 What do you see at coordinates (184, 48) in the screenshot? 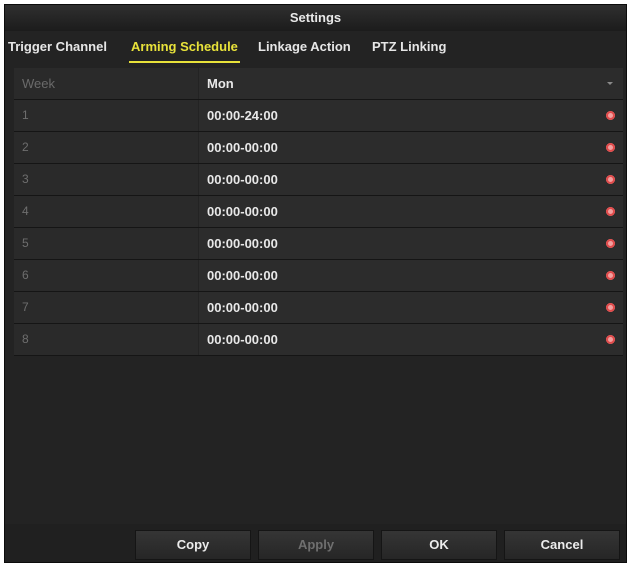
I see `tab-arming-schedule: Arming Schedule` at bounding box center [184, 48].